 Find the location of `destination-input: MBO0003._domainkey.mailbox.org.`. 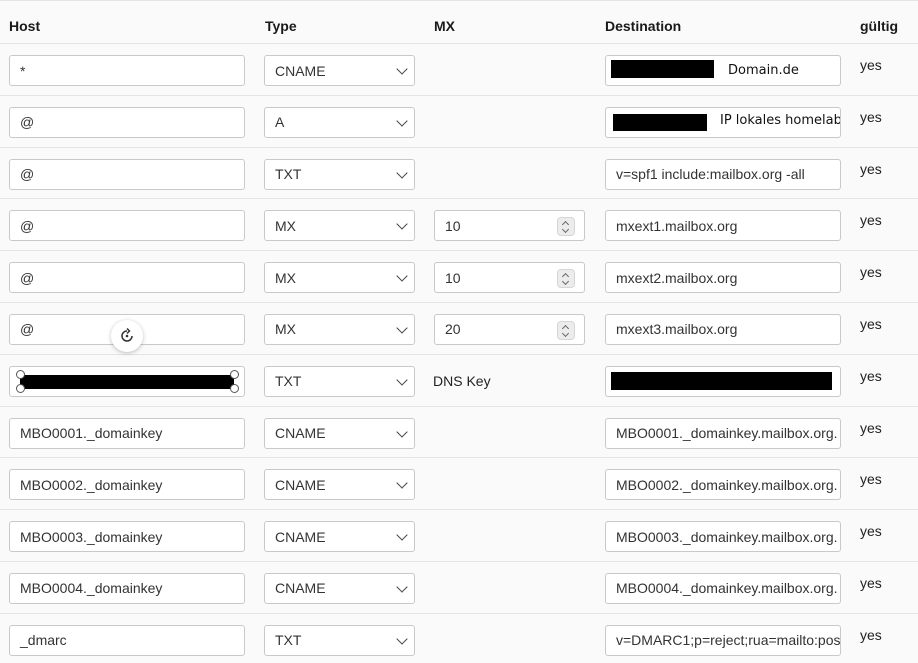

destination-input: MBO0003._domainkey.mailbox.org. is located at coordinates (723, 537).